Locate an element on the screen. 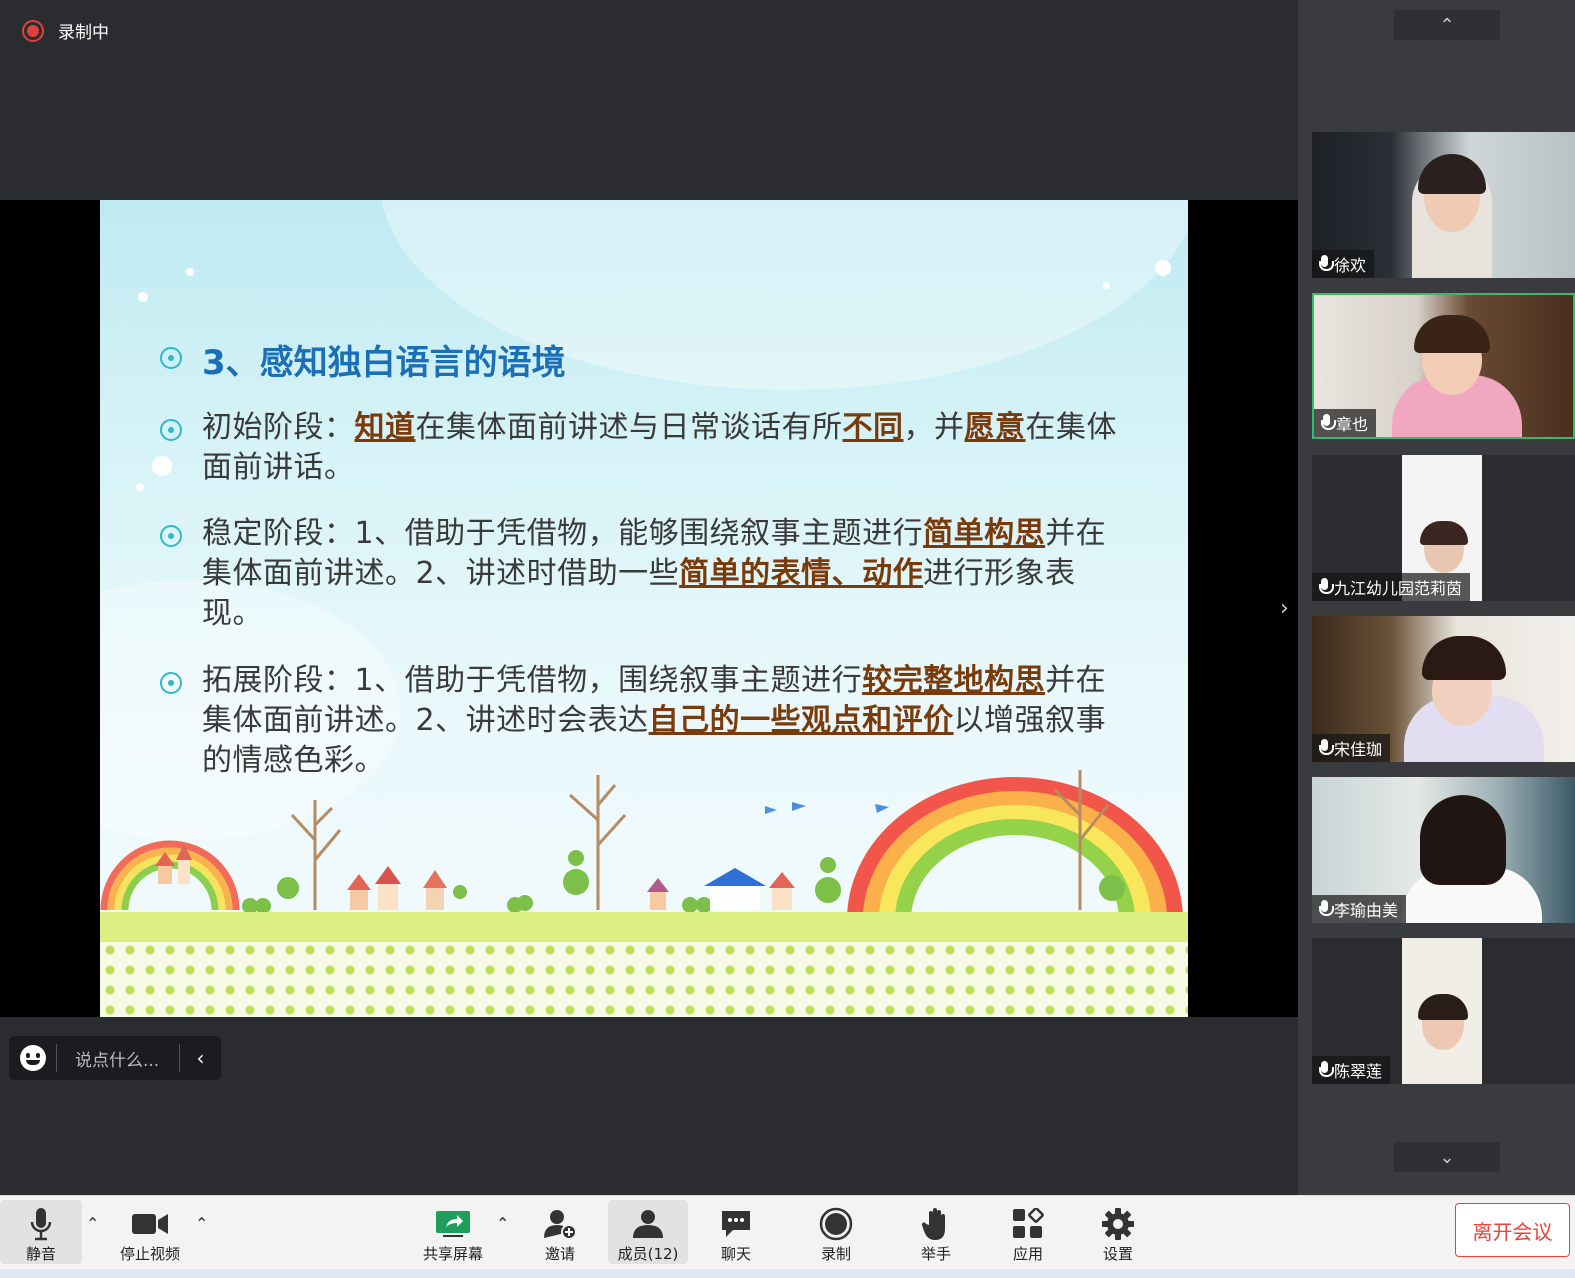 Image resolution: width=1575 pixels, height=1278 pixels. chat-button: 聊天 is located at coordinates (736, 1232).